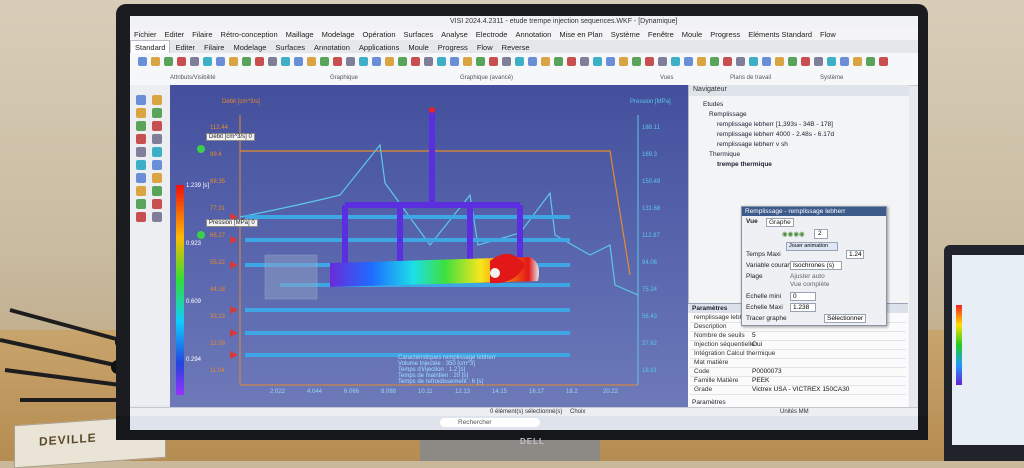  What do you see at coordinates (692, 34) in the screenshot?
I see `menu-item: Moule` at bounding box center [692, 34].